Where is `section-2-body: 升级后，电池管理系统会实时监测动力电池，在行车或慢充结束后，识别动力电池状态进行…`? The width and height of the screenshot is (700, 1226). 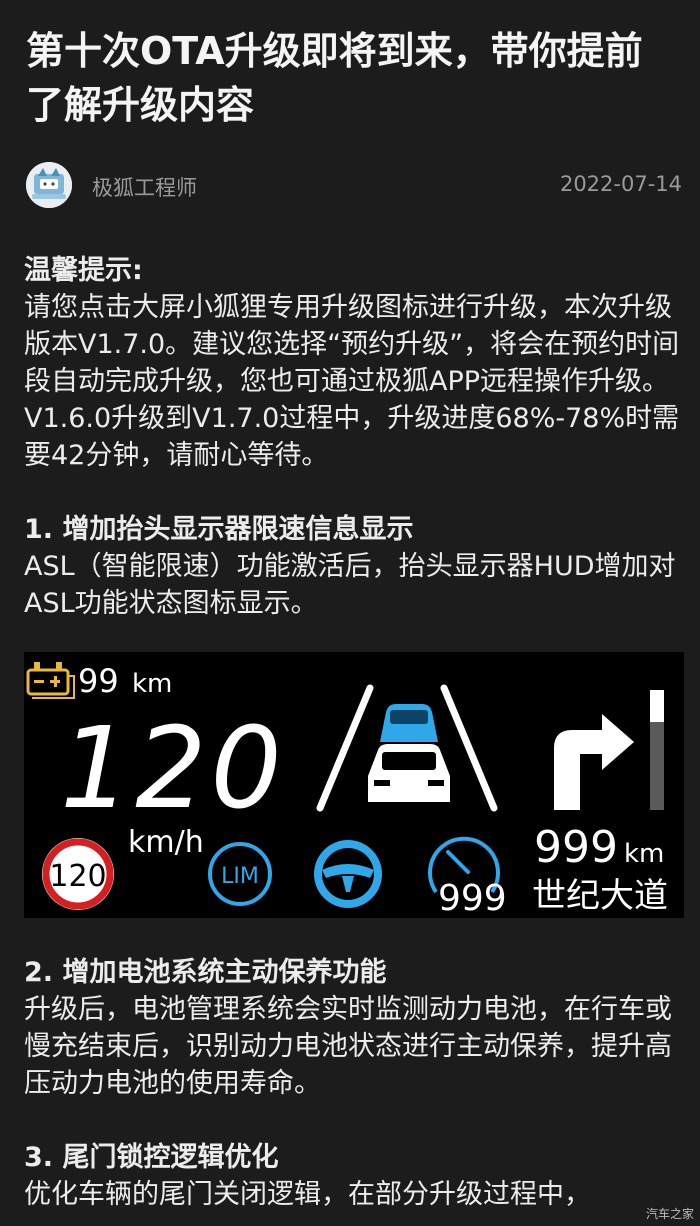 section-2-body: 升级后，电池管理系统会实时监测动力电池，在行车或慢充结束后，识别动力电池状态进行… is located at coordinates (348, 1046).